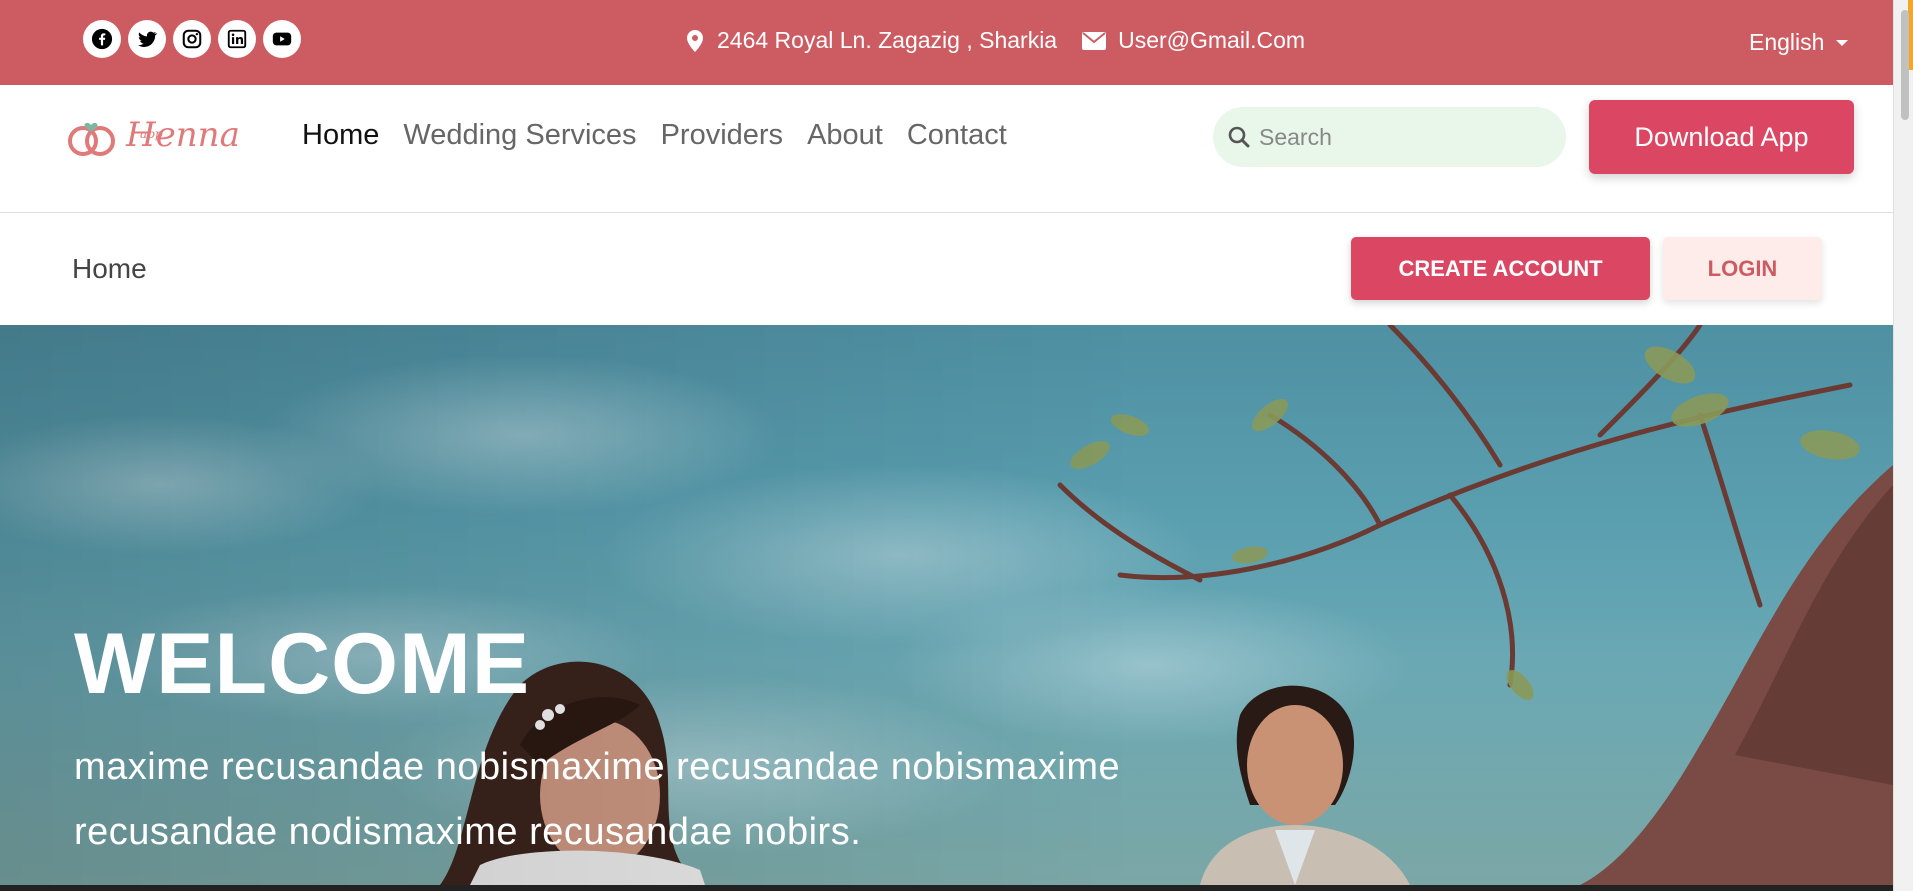 Image resolution: width=1913 pixels, height=891 pixels. What do you see at coordinates (887, 40) in the screenshot?
I see `address-text: 2464 Royal Ln. Zagazig , Sharkia` at bounding box center [887, 40].